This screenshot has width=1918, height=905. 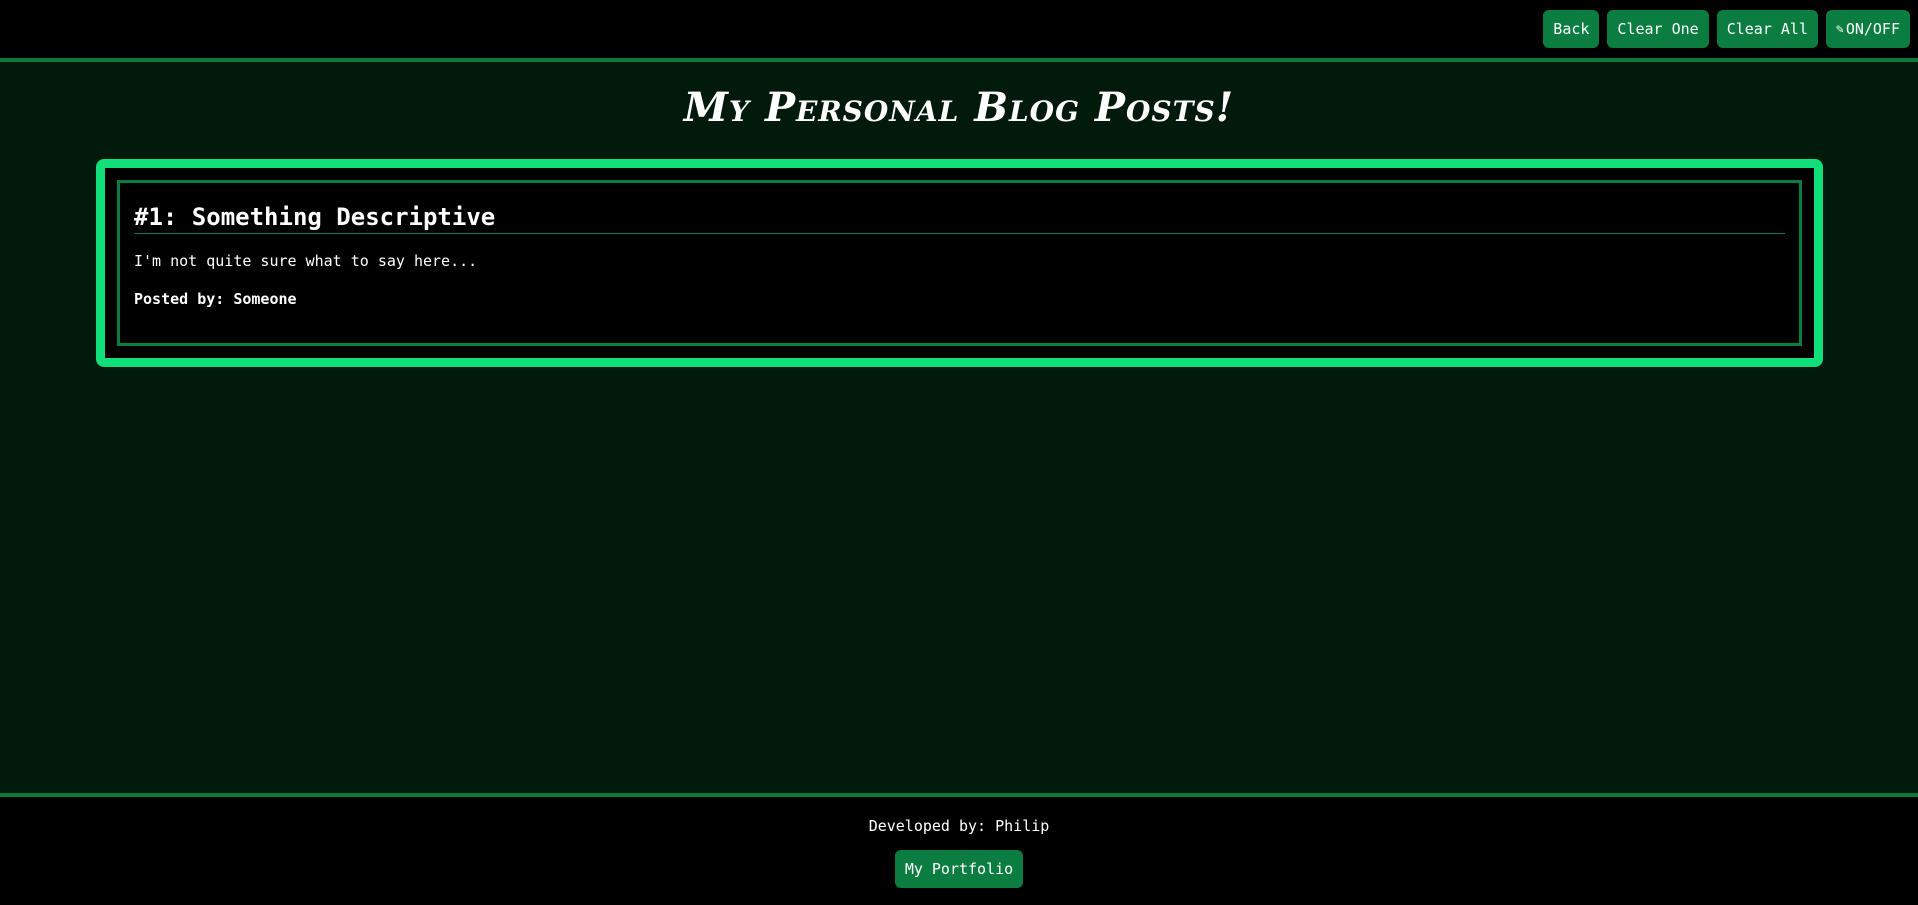 I want to click on pen-icon: ✎, so click(x=1839, y=29).